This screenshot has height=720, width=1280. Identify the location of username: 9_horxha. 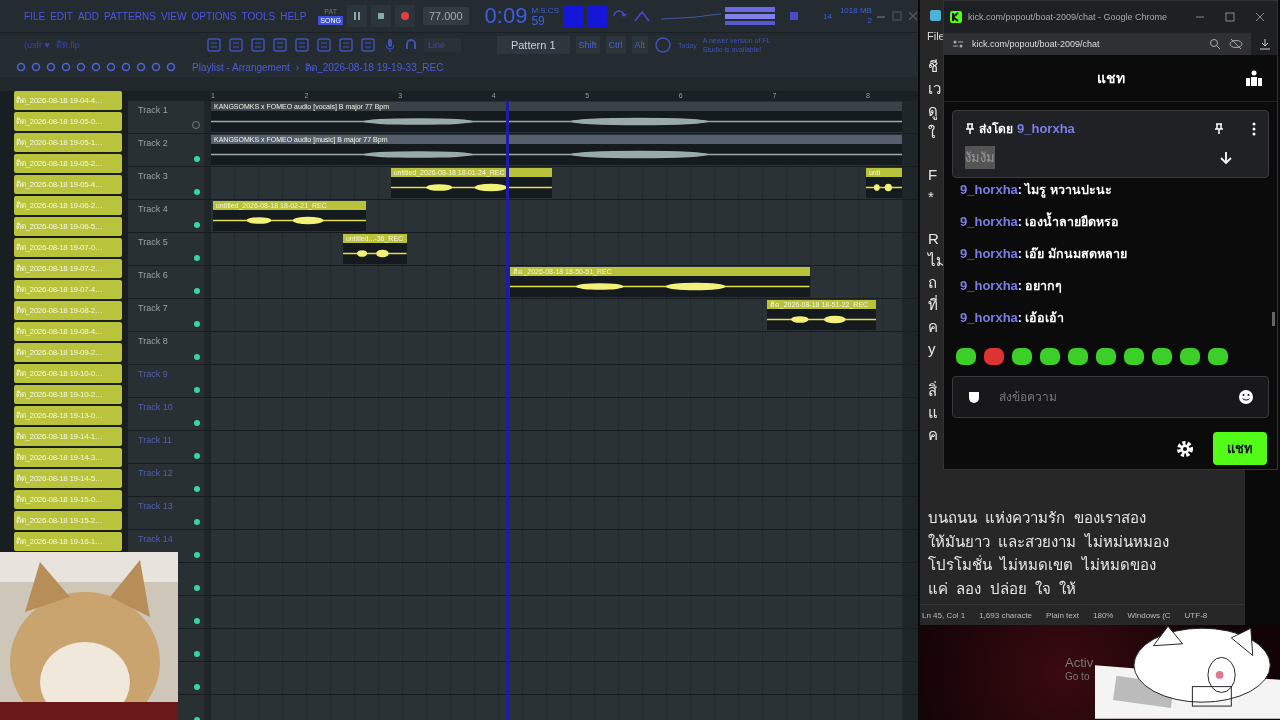
(1046, 128).